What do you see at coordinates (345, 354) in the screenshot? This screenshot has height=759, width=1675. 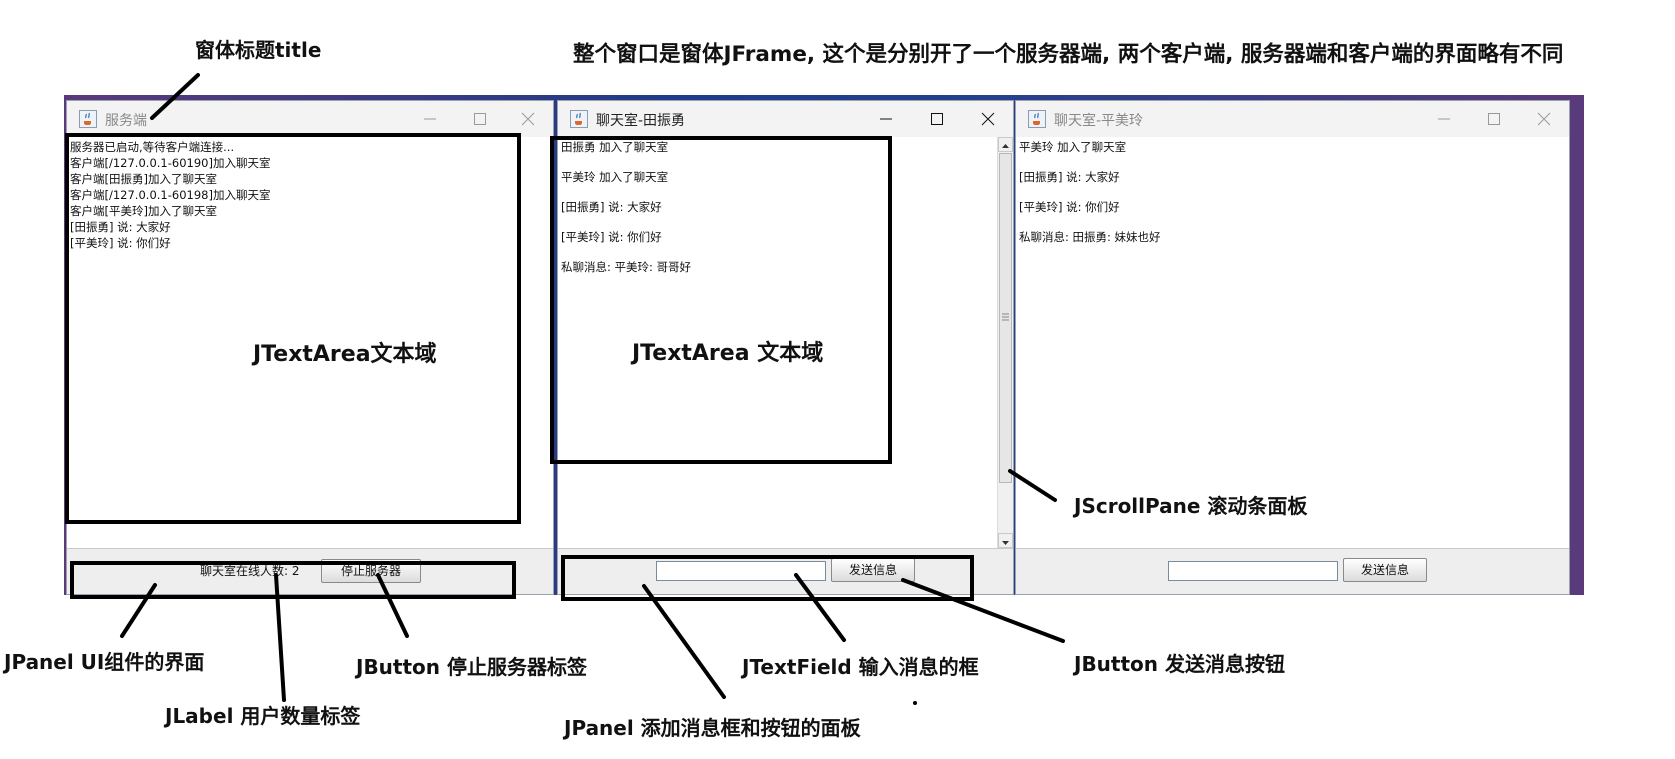 I see `annotation-textarea-server: JTextArea文本域` at bounding box center [345, 354].